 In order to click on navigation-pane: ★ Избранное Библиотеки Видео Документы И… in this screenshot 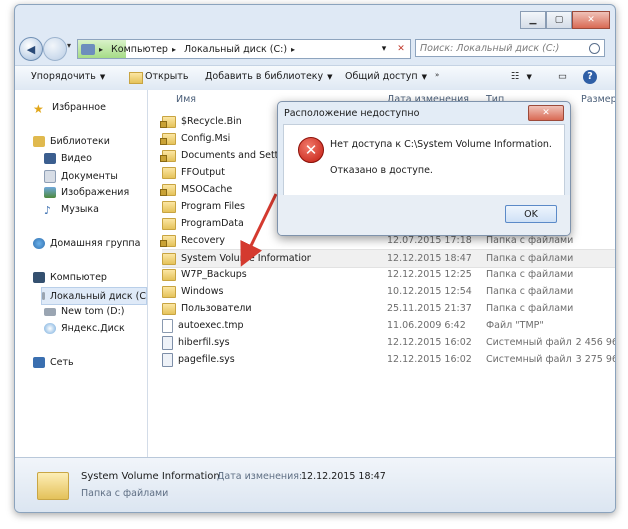, I will do `click(81, 273)`.